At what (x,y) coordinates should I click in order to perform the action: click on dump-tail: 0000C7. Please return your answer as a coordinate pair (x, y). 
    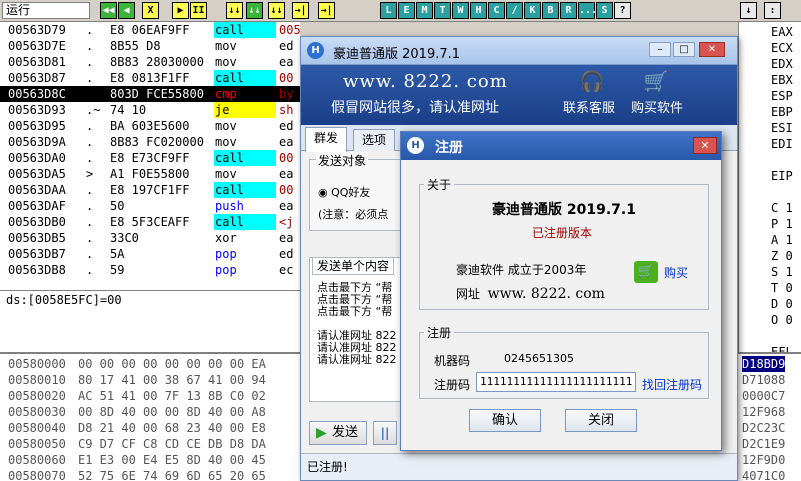
    Looking at the image, I should click on (764, 396).